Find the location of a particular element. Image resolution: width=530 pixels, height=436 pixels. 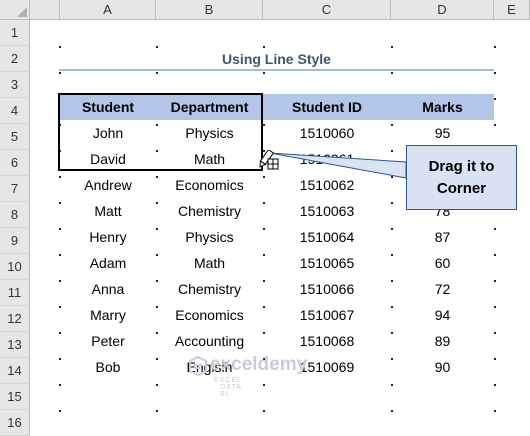

exceldemy-logo-icon is located at coordinates (198, 366).